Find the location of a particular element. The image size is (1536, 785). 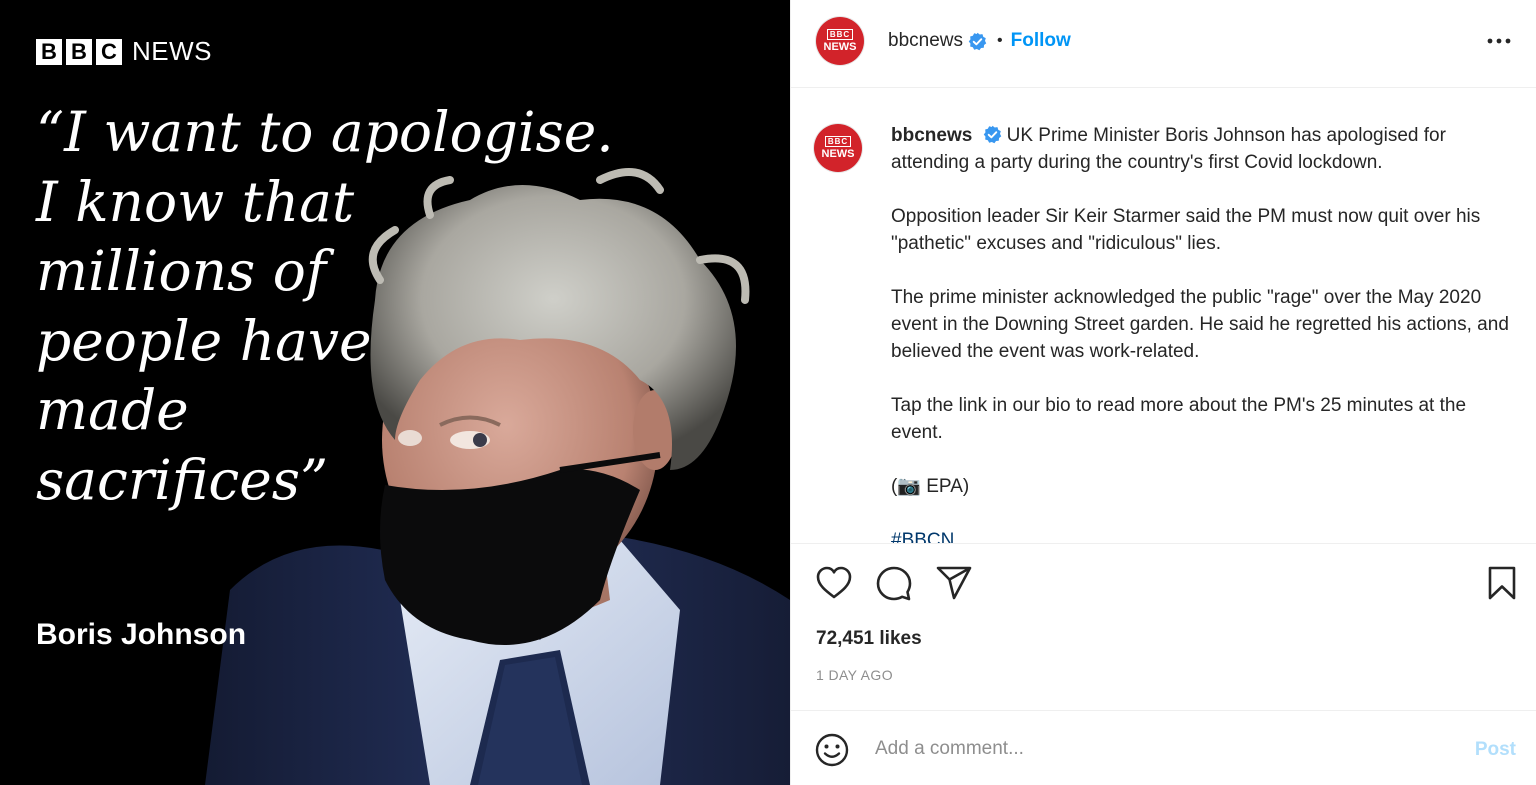

comment-icon is located at coordinates (894, 586).